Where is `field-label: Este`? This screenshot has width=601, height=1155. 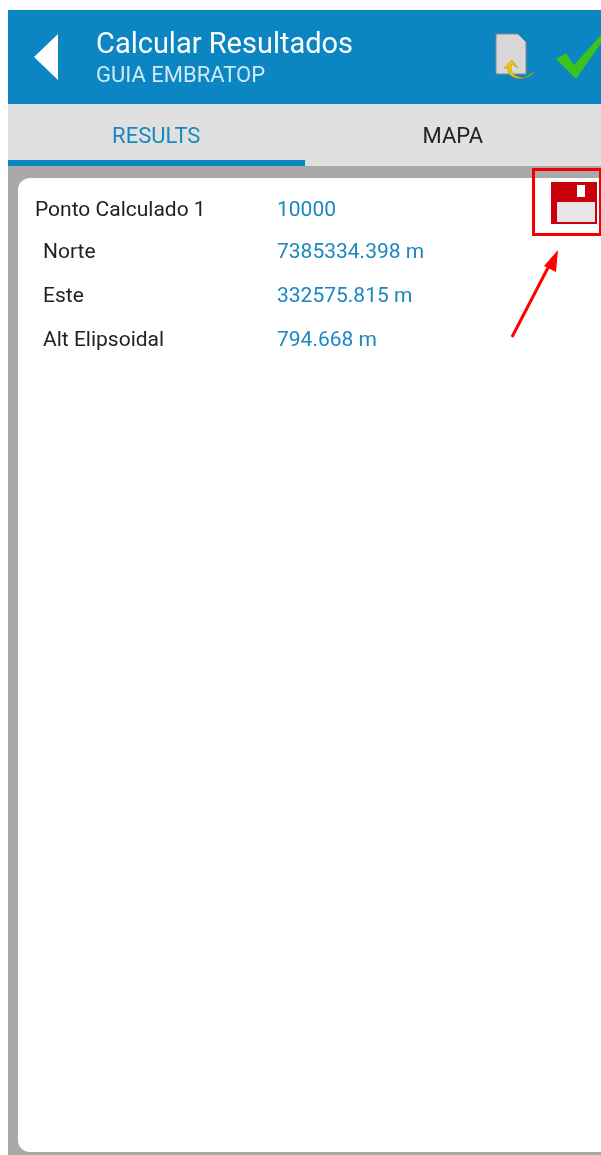 field-label: Este is located at coordinates (64, 296).